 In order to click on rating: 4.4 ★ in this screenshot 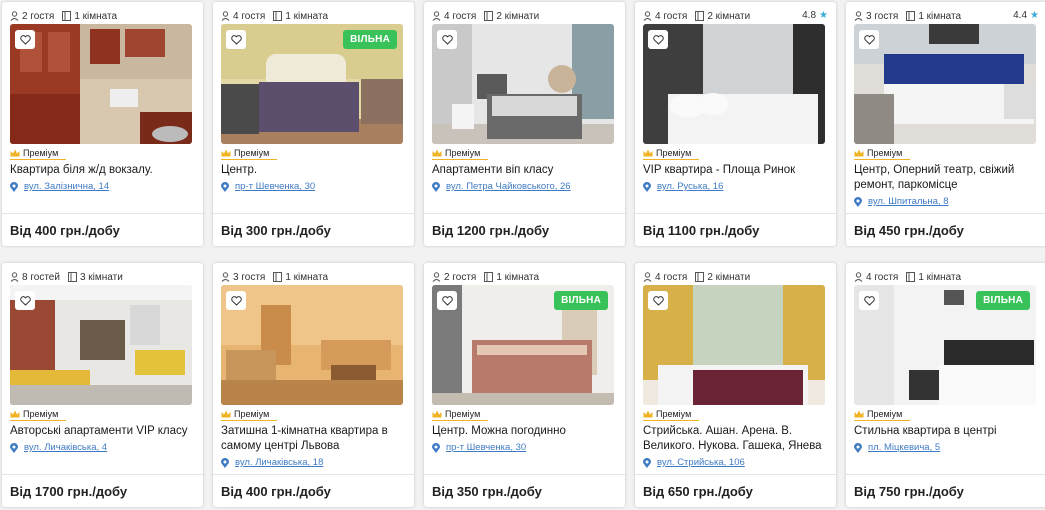, I will do `click(1026, 15)`.